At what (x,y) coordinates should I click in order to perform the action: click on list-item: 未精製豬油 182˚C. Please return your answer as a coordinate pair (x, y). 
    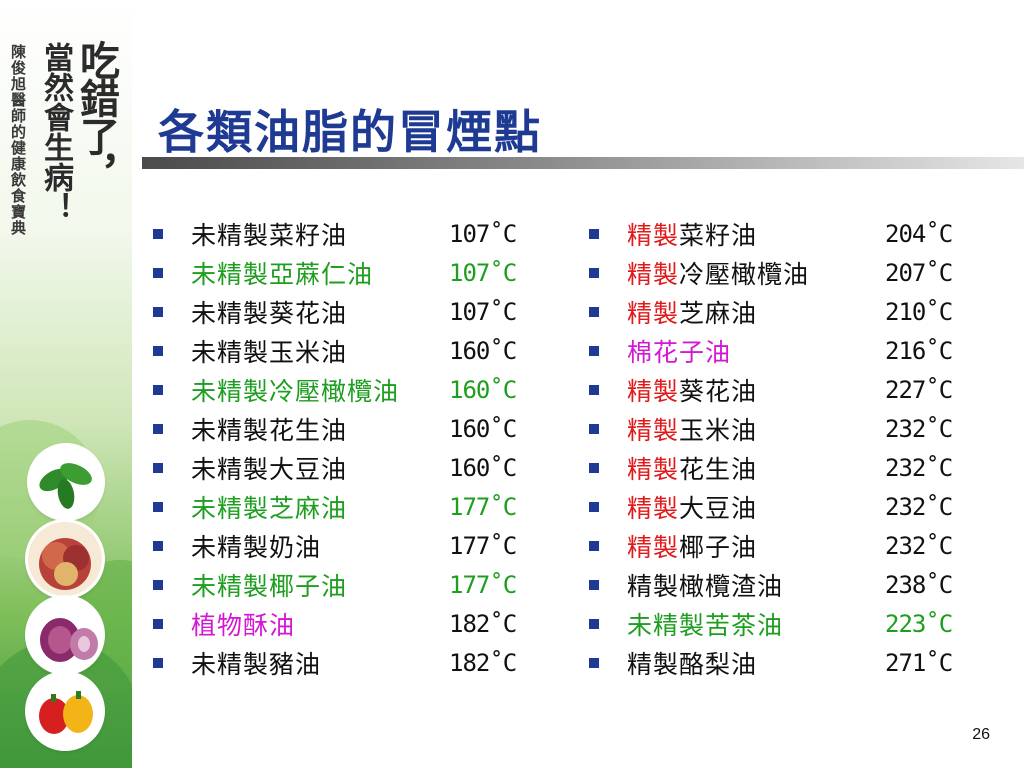
    Looking at the image, I should click on (333, 662).